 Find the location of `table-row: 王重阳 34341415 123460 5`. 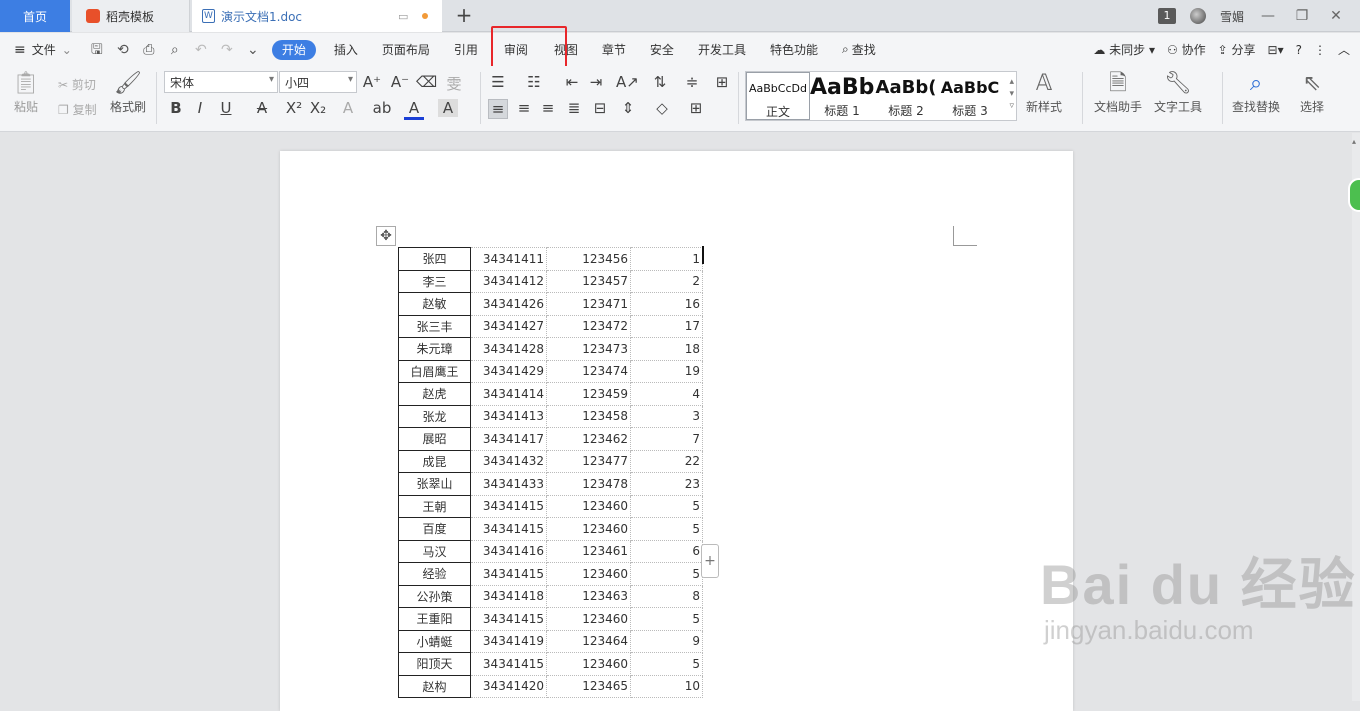

table-row: 王重阳 34341415 123460 5 is located at coordinates (550, 619).